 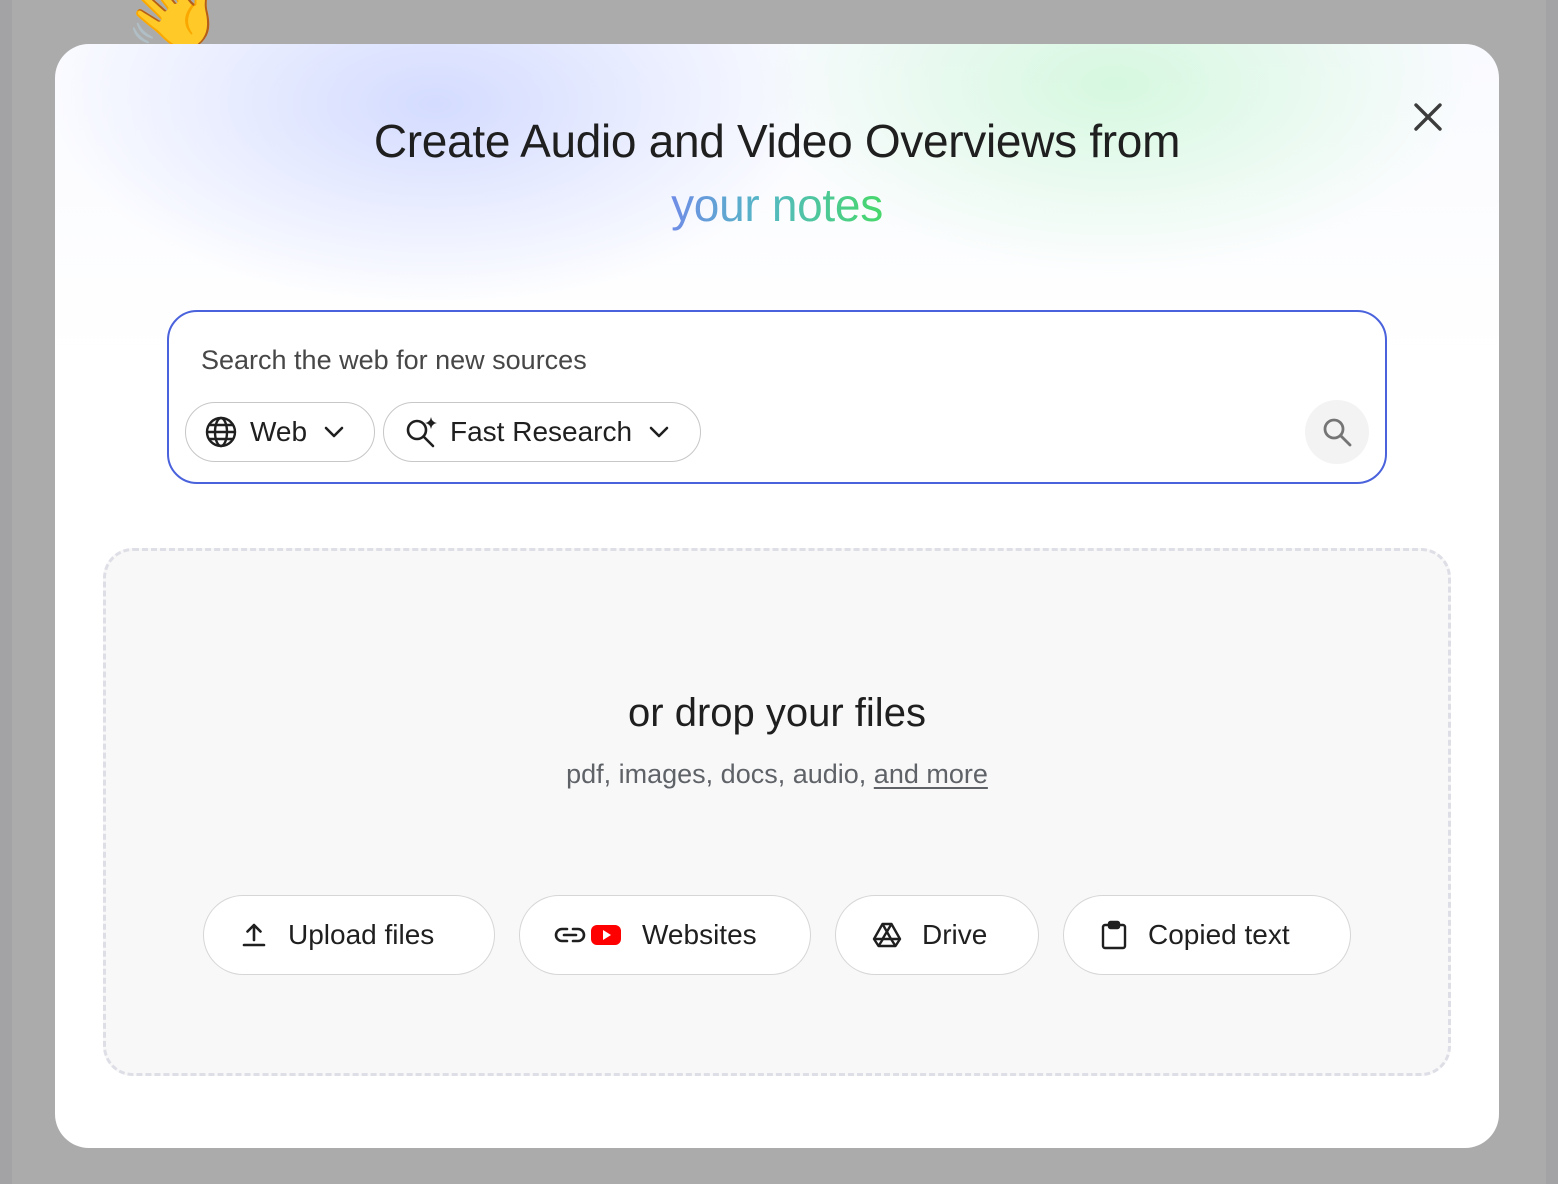 I want to click on source-type-dropdown: Web, so click(x=280, y=432).